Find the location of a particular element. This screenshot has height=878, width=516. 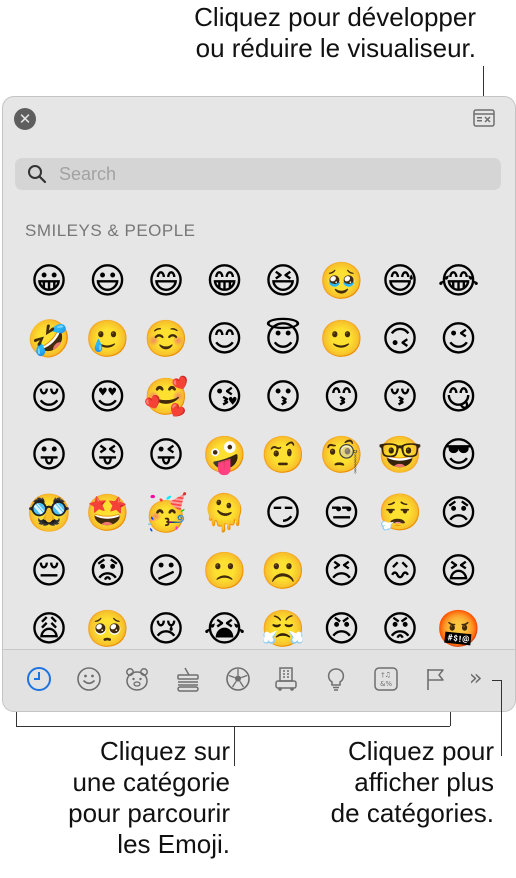

category-recent is located at coordinates (39, 679).